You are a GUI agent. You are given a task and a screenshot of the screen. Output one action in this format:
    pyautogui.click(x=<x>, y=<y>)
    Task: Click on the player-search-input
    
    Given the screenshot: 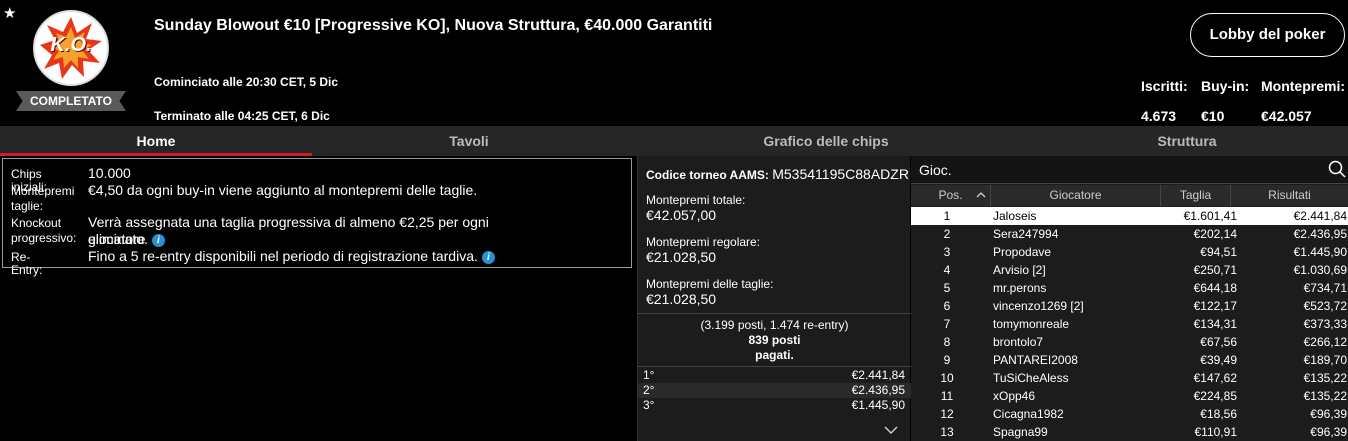 What is the action you would take?
    pyautogui.click(x=1116, y=169)
    